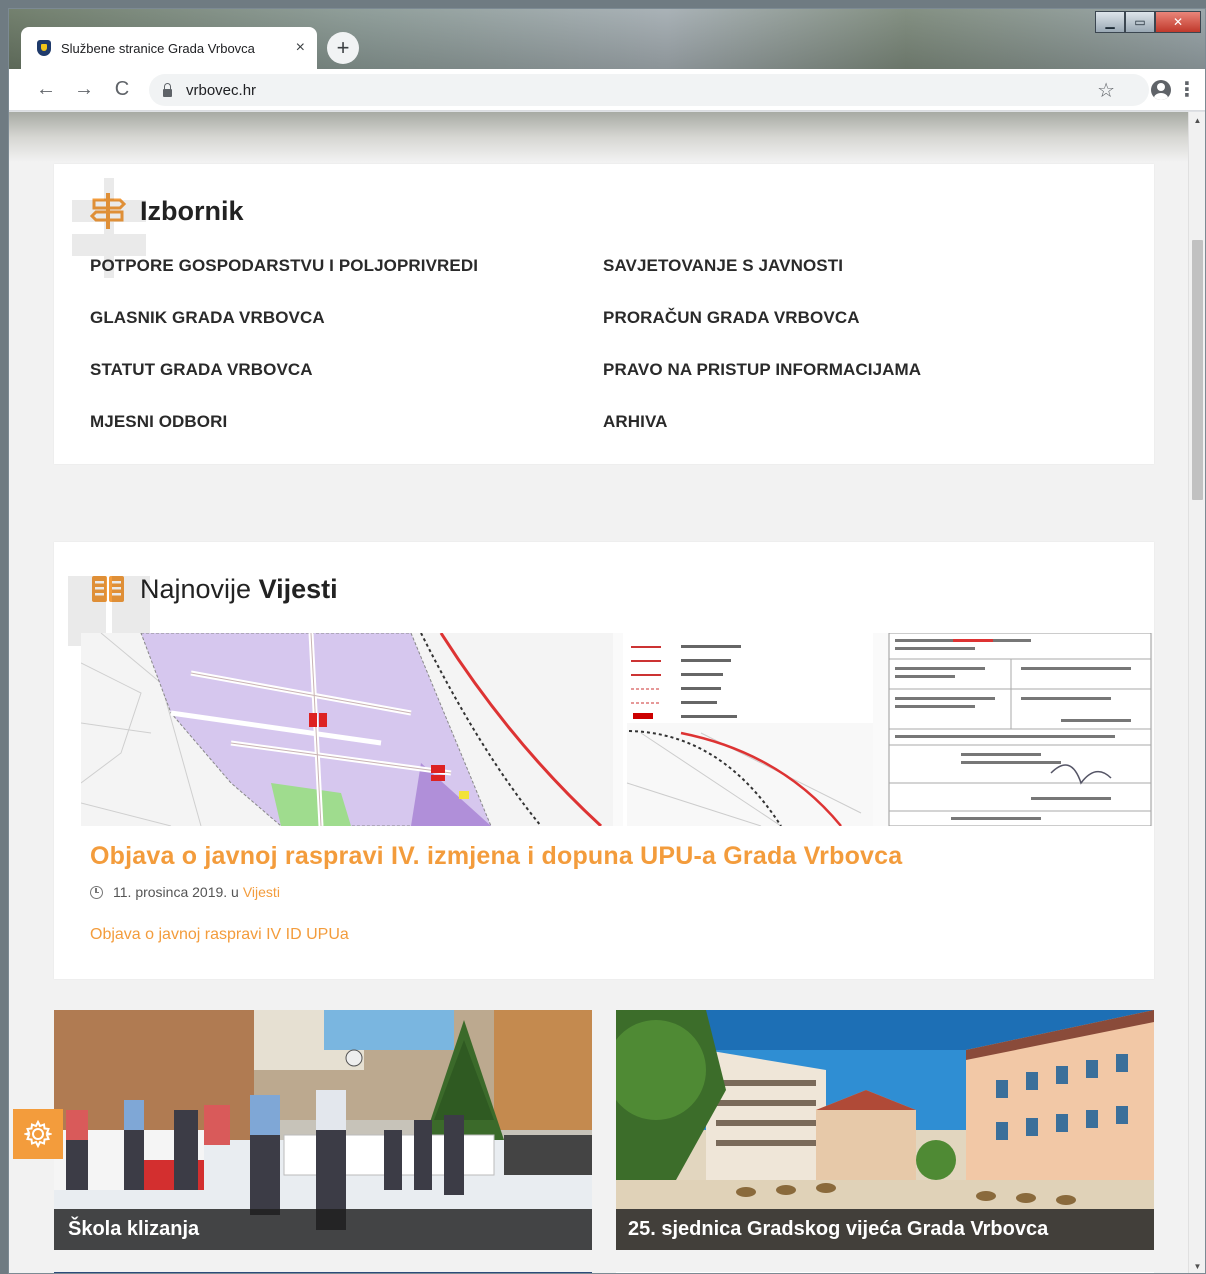  I want to click on menu-link-mjesni-odbori: MJESNI ODBORI, so click(346, 421).